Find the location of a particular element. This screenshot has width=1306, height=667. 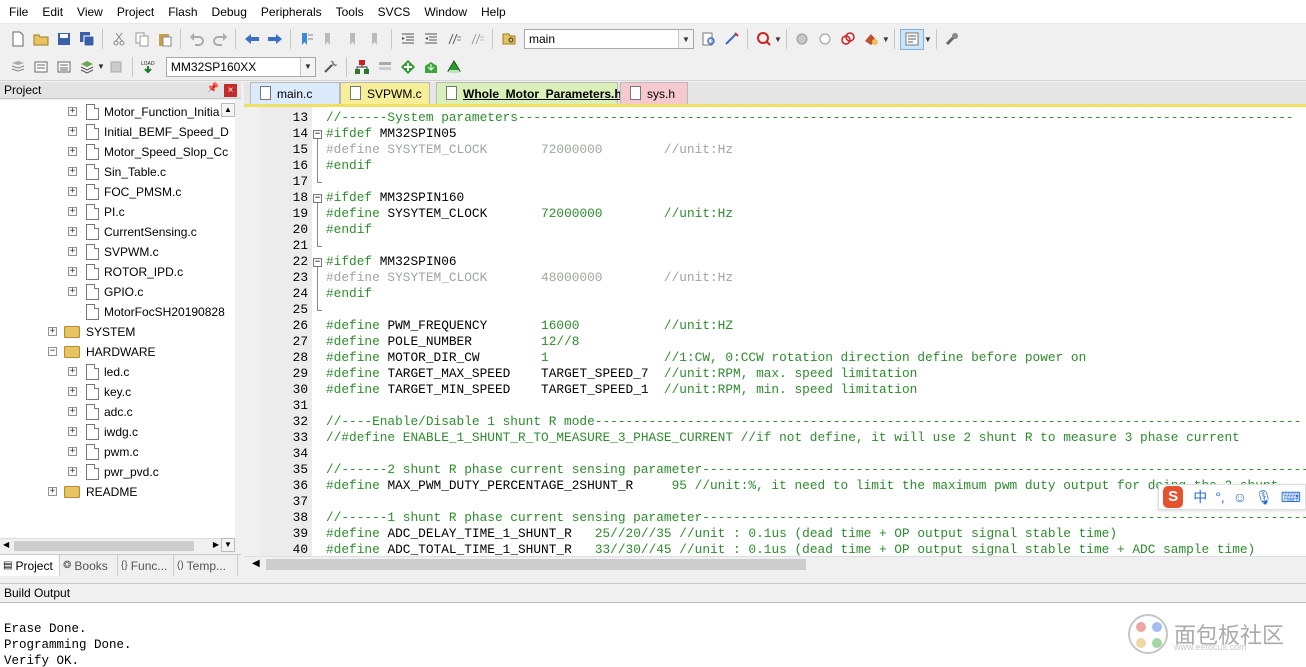

insert-breakpoint-icon is located at coordinates (802, 39).